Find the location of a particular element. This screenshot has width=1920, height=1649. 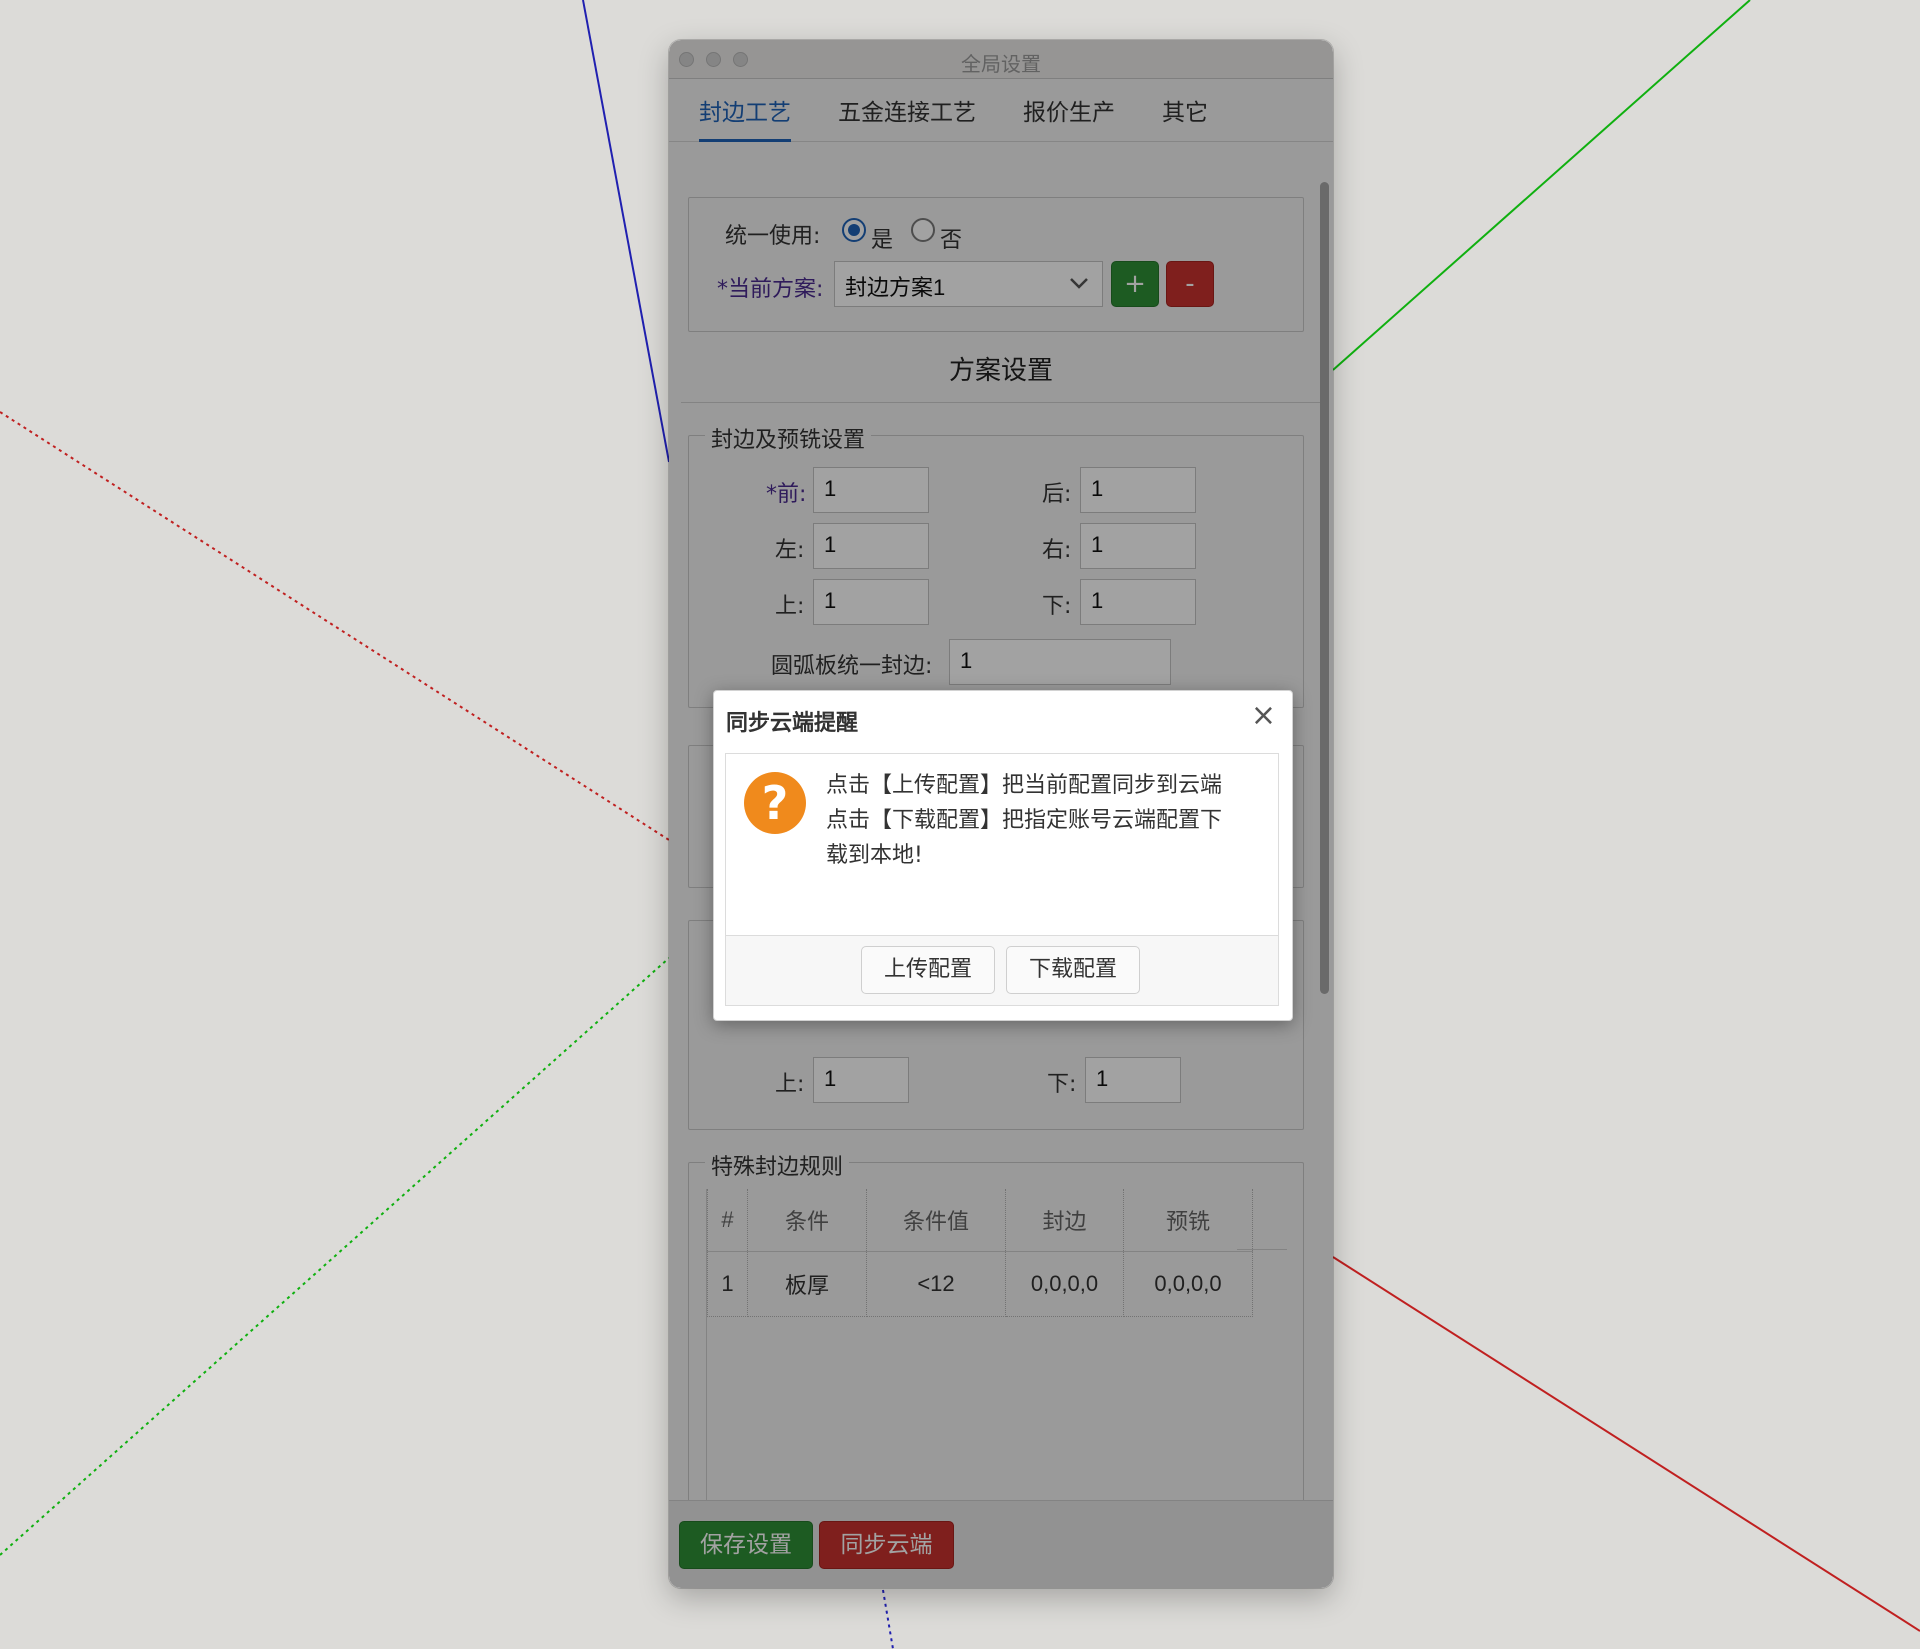

green-axis-dotted is located at coordinates (335, 1256).